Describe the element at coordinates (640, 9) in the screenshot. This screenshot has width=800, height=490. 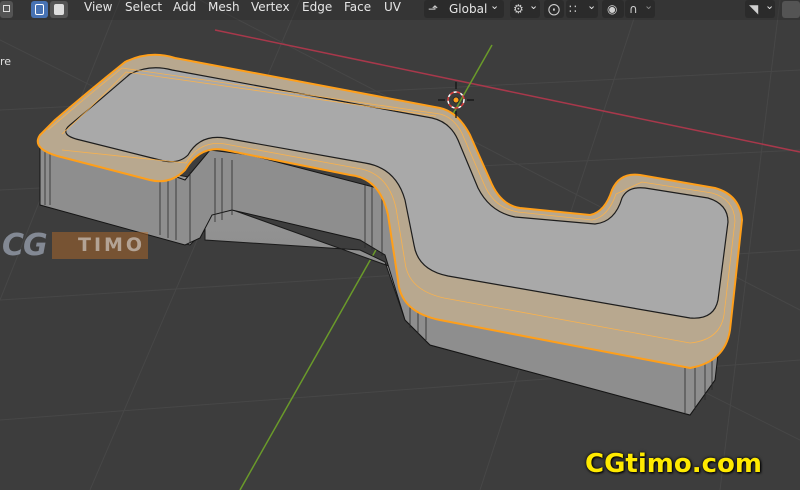
I see `proportional-falloff-dropdown: ∩ ⌄` at that location.